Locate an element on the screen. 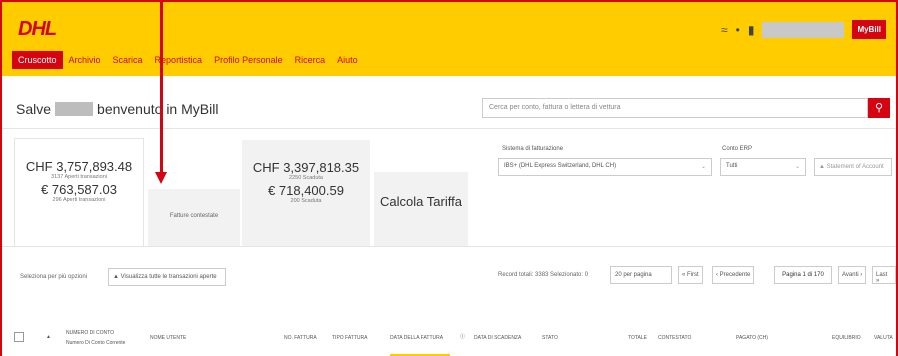  user-name-redacted is located at coordinates (803, 29).